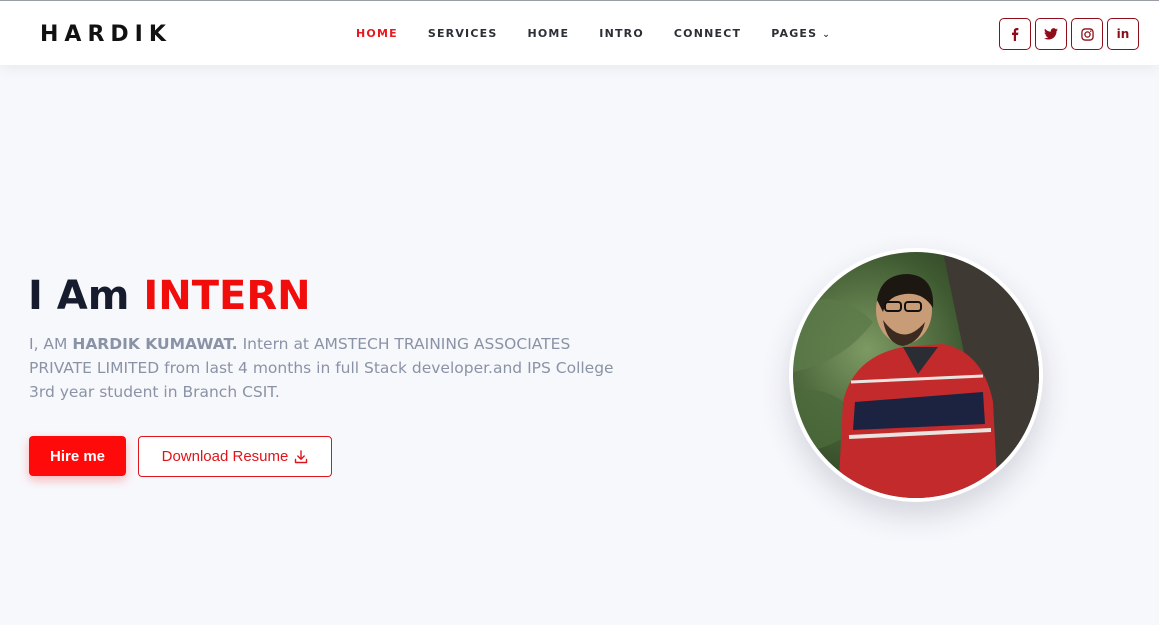  What do you see at coordinates (227, 296) in the screenshot?
I see `hero-title-accent: INTERN` at bounding box center [227, 296].